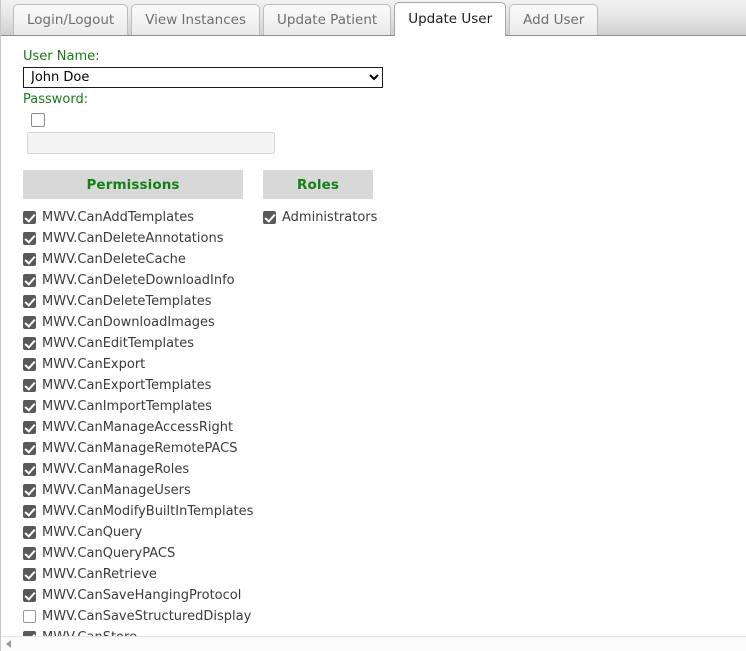 The height and width of the screenshot is (651, 746). What do you see at coordinates (61, 56) in the screenshot?
I see `user-name-label: User Name:` at bounding box center [61, 56].